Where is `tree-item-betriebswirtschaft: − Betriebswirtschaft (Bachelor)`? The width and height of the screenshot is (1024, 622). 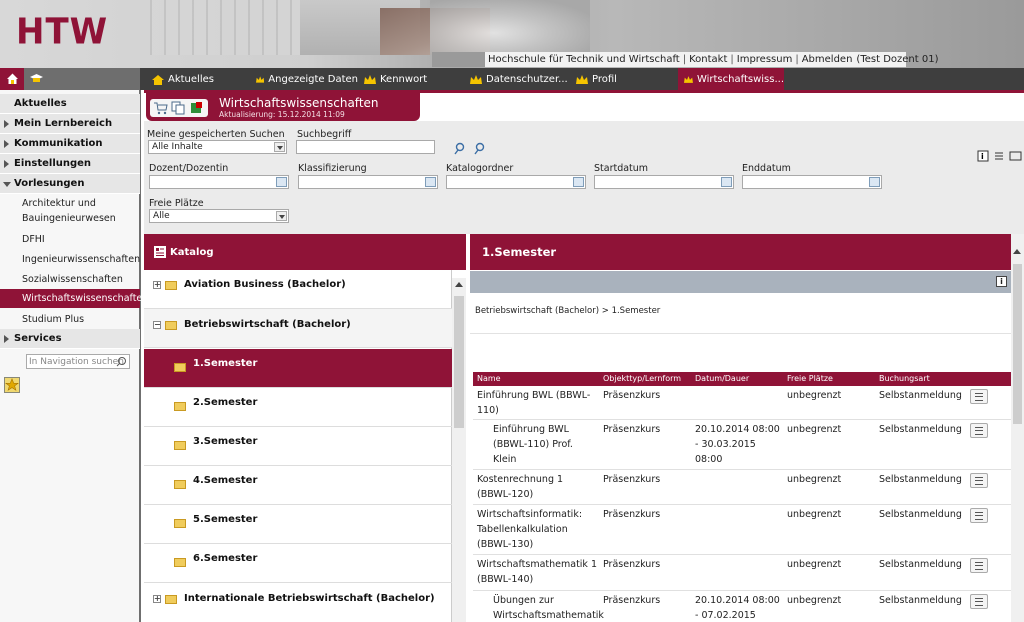 tree-item-betriebswirtschaft: − Betriebswirtschaft (Bachelor) is located at coordinates (298, 328).